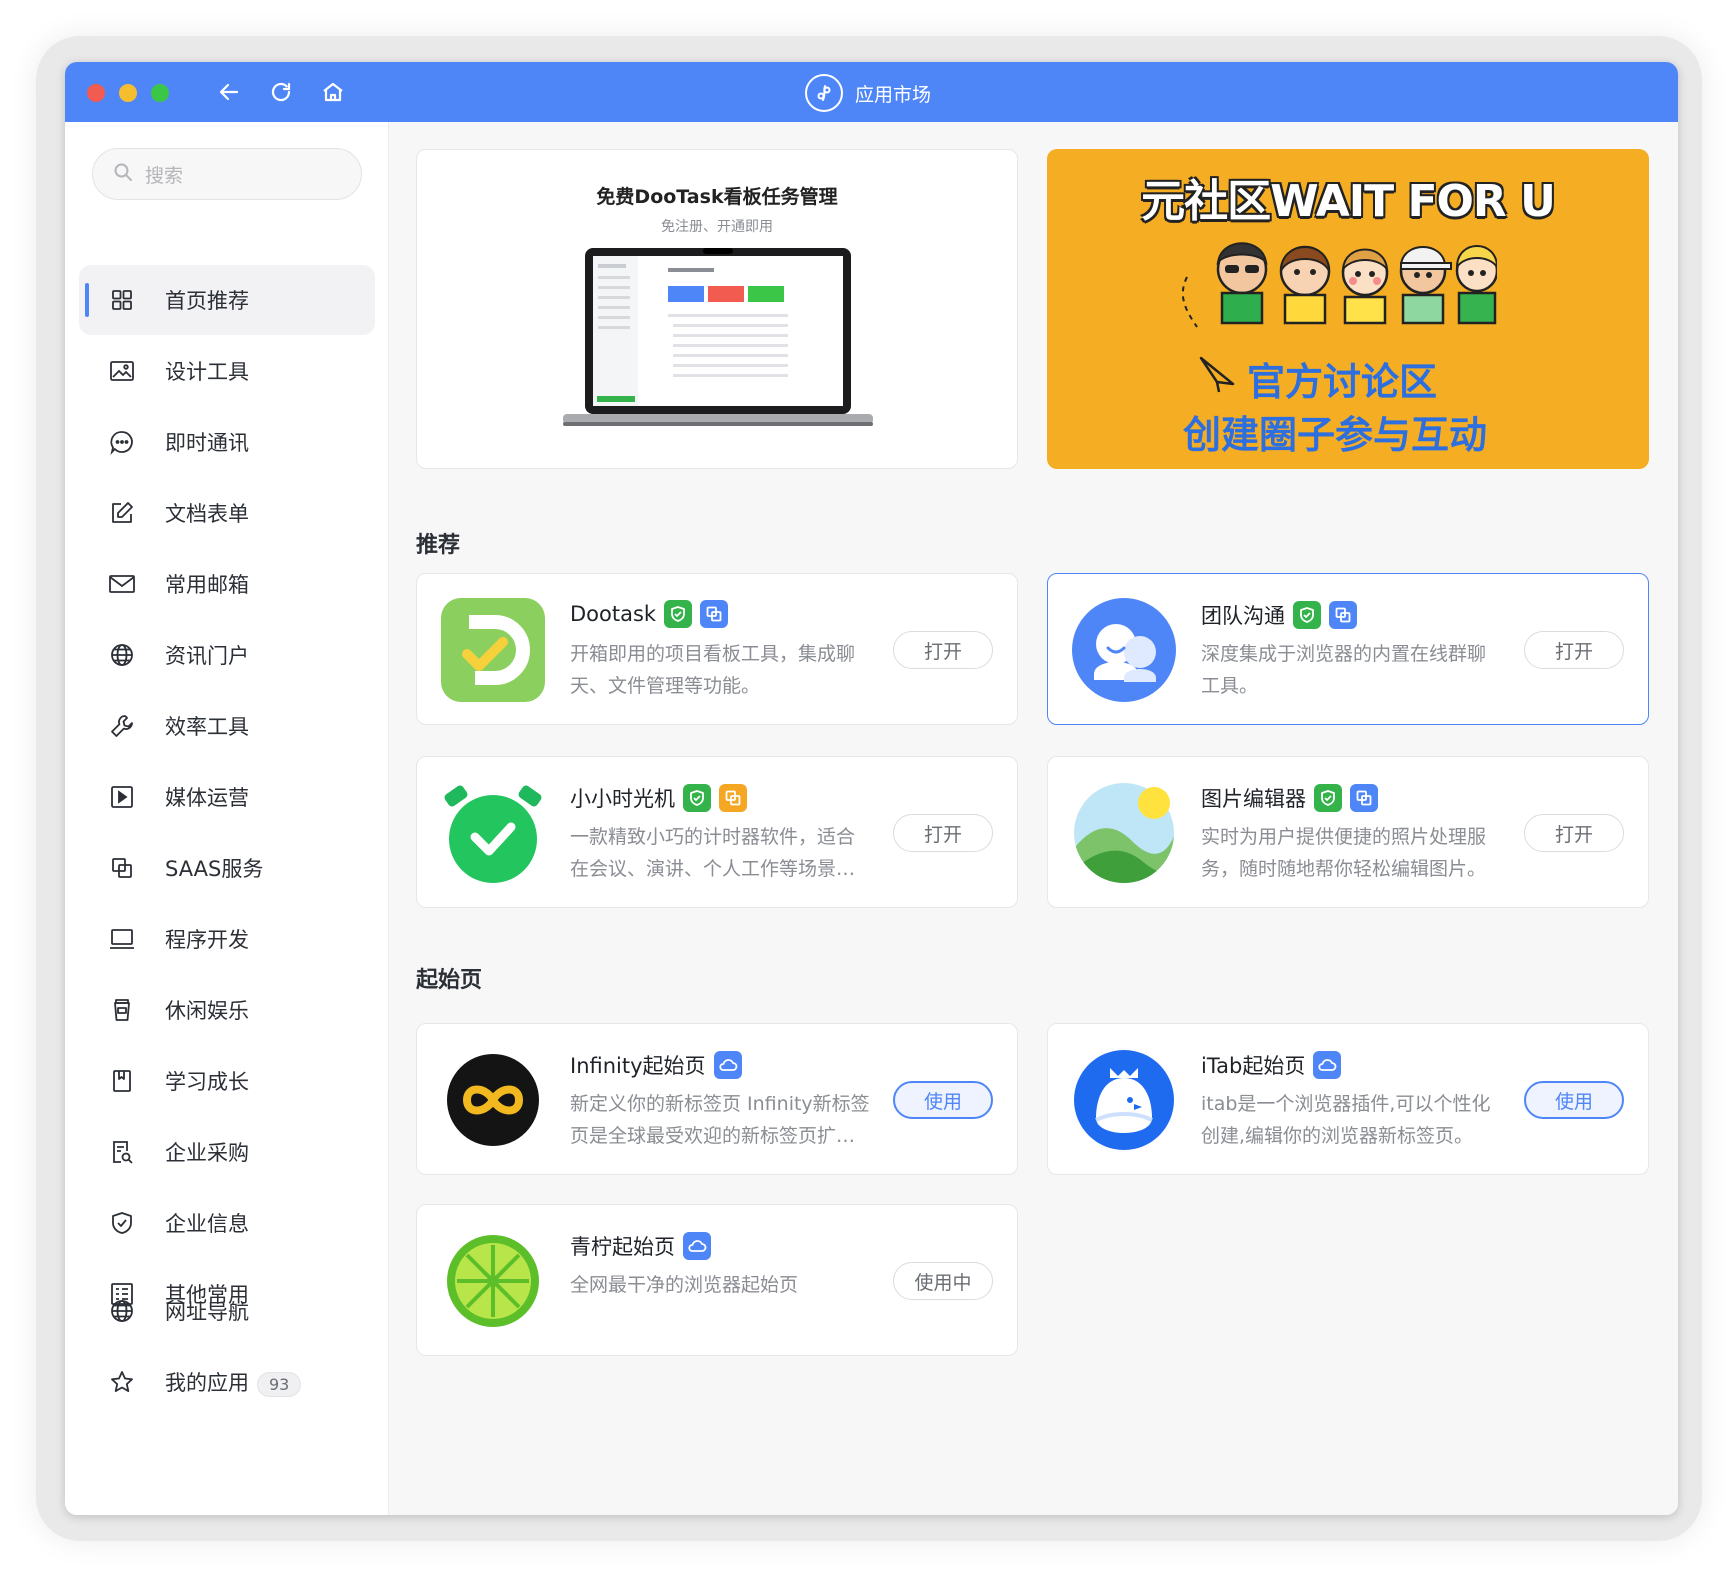 This screenshot has height=1578, width=1736. Describe the element at coordinates (207, 1082) in the screenshot. I see `sidebar-item-label: 学习成长` at that location.